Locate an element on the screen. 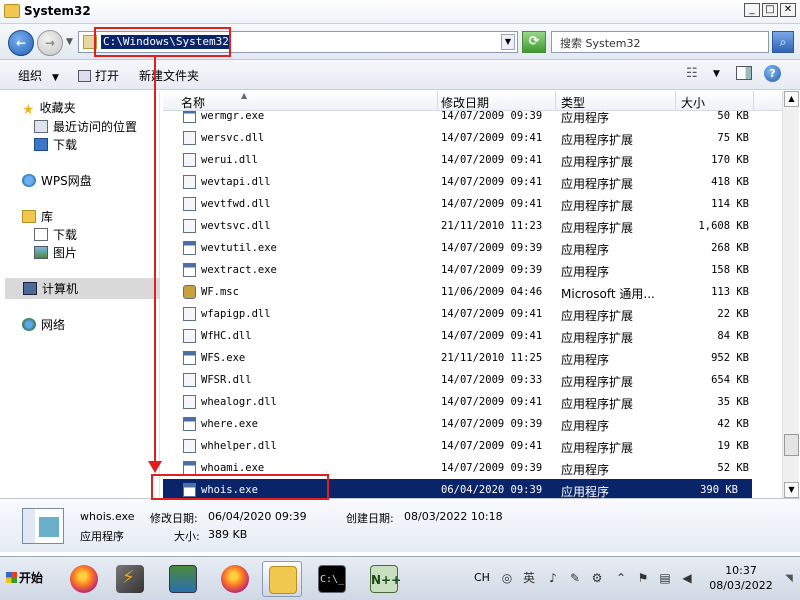 The image size is (800, 600). file-row: wersvc.dll 14/07/2009 09:41 应用程序扩展 75 KB is located at coordinates (463, 138).